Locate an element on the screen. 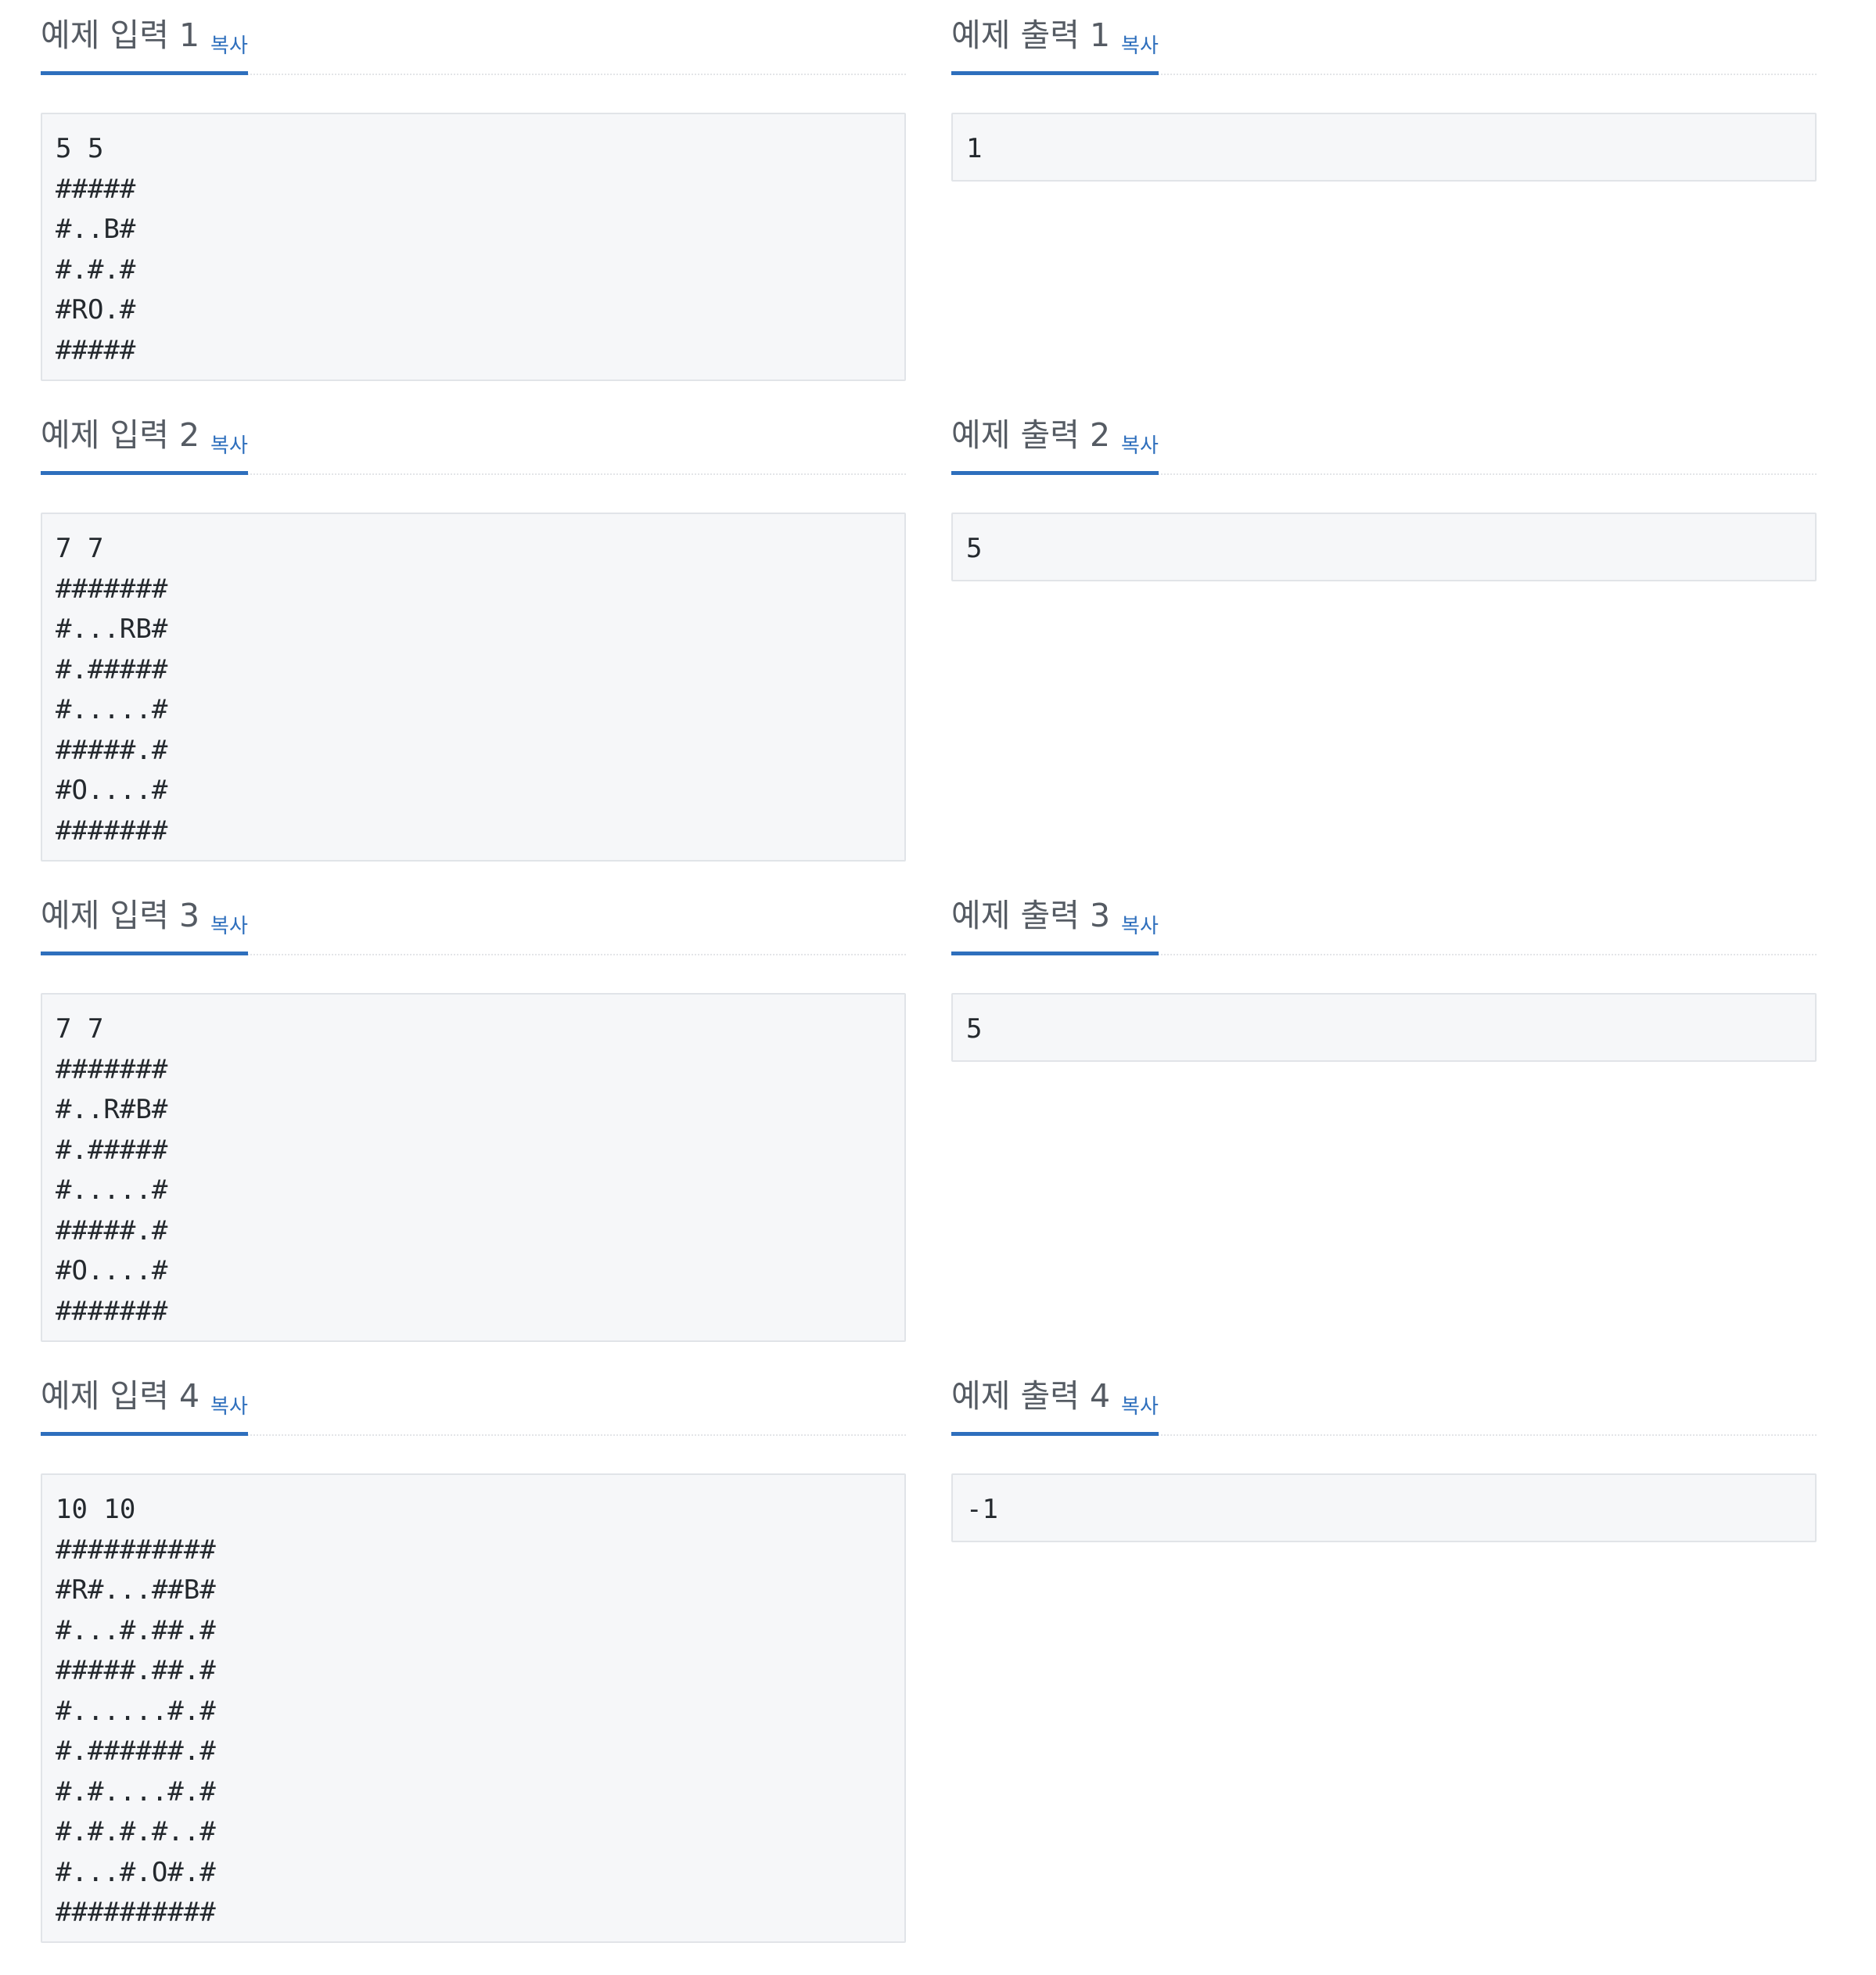  sample-input-1-code: 5 5 ##### #..B# #.#.# #RO.# ##### is located at coordinates (473, 247).